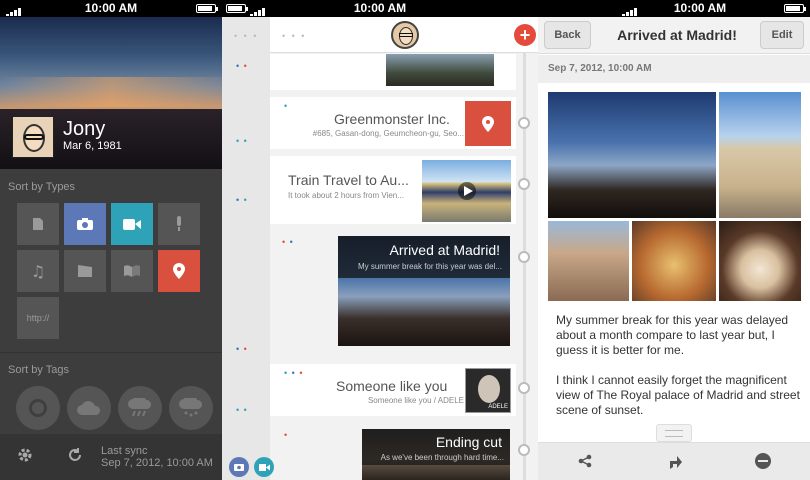  I want to click on entry-title: Ending cut, so click(468, 442).